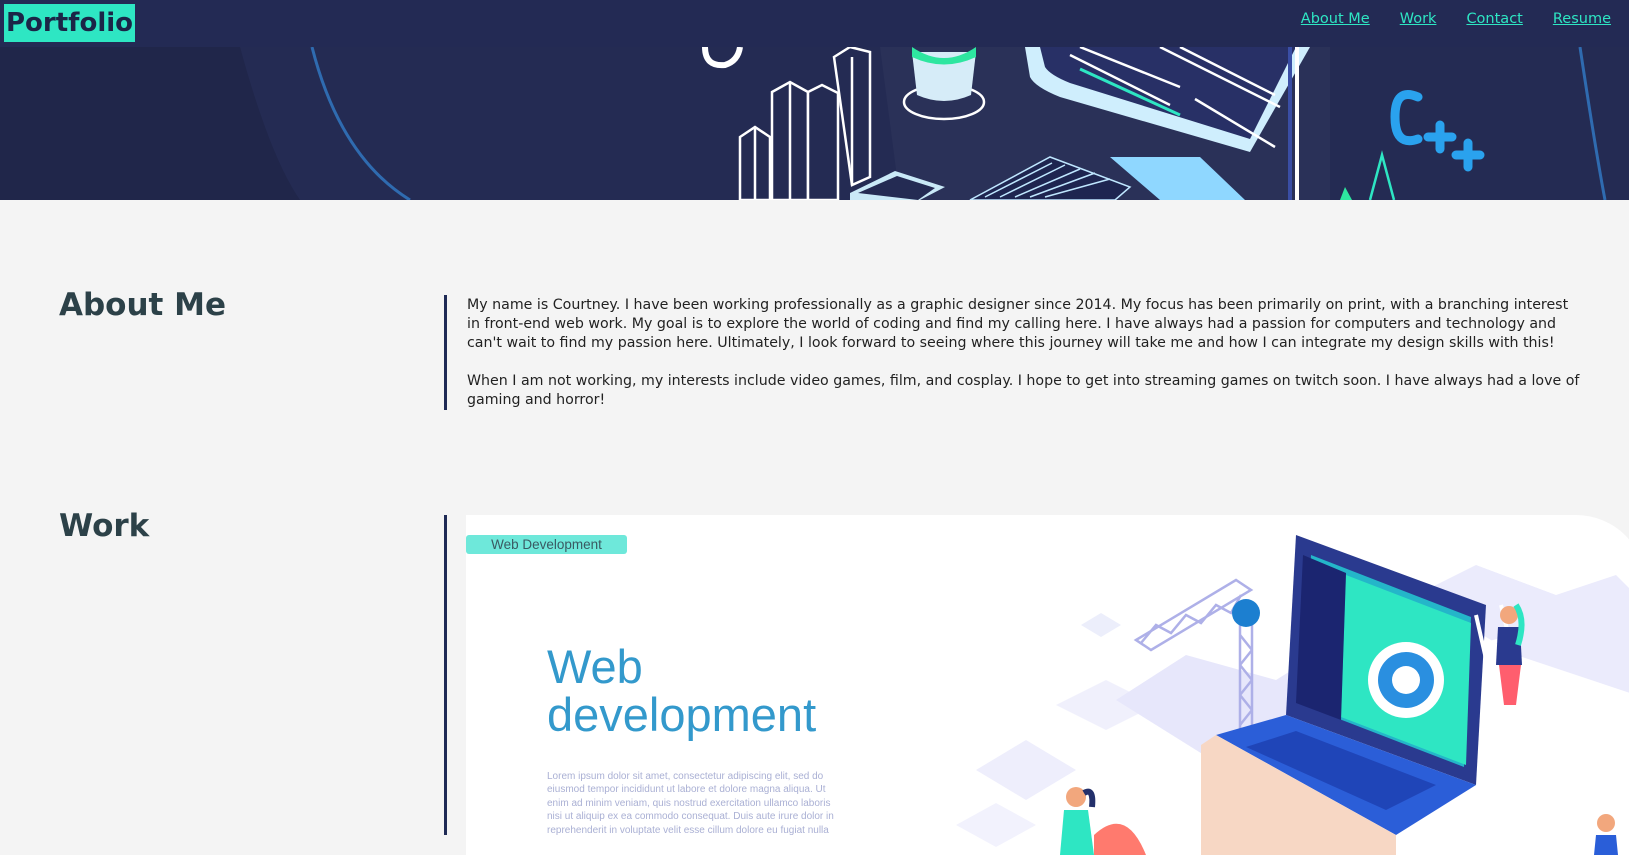 The height and width of the screenshot is (855, 1629). I want to click on nav-link-about-me: About Me, so click(1335, 19).